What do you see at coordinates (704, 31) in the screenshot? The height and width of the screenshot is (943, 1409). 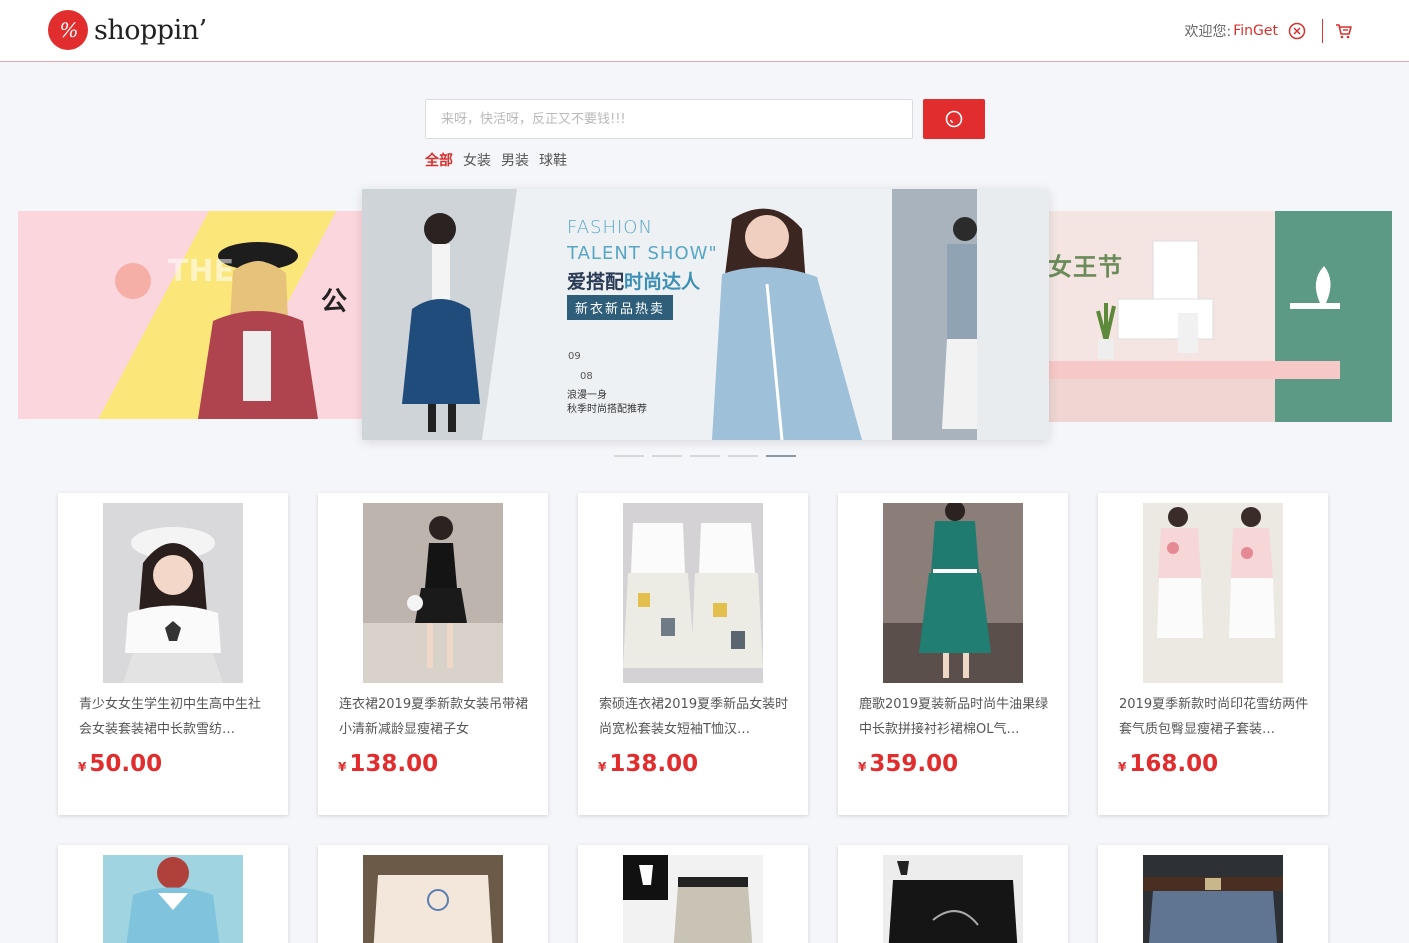 I see `top-header: % shoppin’ 欢迎您: FinGet` at bounding box center [704, 31].